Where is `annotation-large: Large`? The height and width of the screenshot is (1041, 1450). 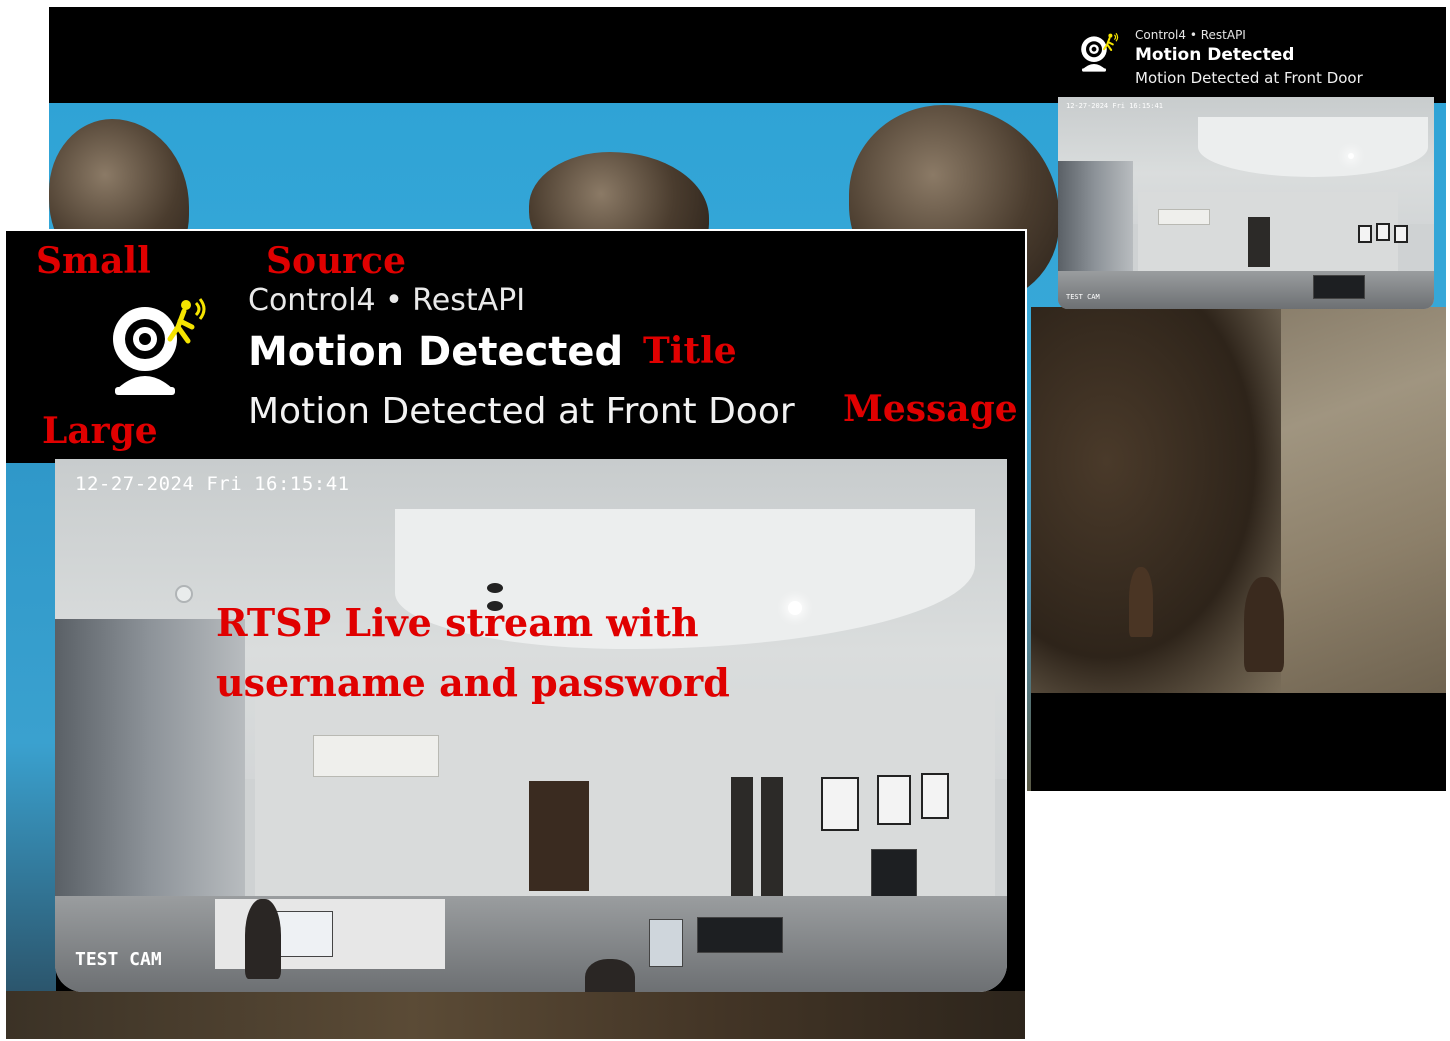 annotation-large: Large is located at coordinates (100, 431).